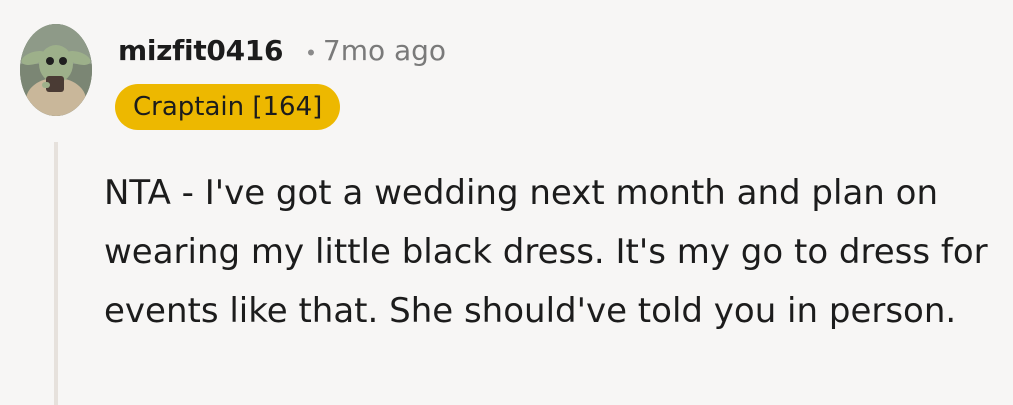 This screenshot has width=1013, height=405. Describe the element at coordinates (56, 273) in the screenshot. I see `thread-line` at that location.